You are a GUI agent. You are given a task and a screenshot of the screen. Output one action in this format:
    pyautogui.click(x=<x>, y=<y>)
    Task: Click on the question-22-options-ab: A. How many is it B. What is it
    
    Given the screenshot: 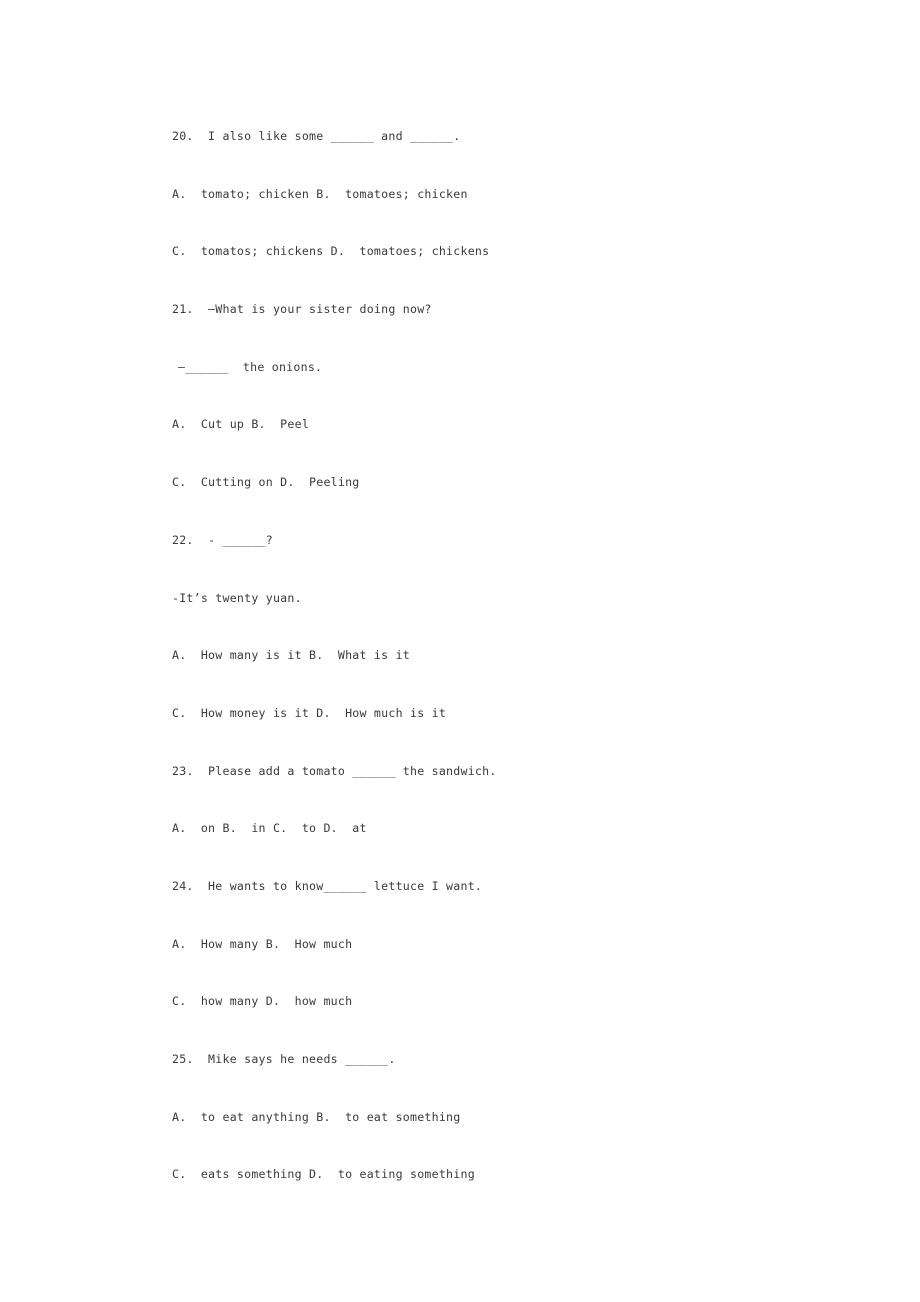 What is the action you would take?
    pyautogui.click(x=291, y=655)
    